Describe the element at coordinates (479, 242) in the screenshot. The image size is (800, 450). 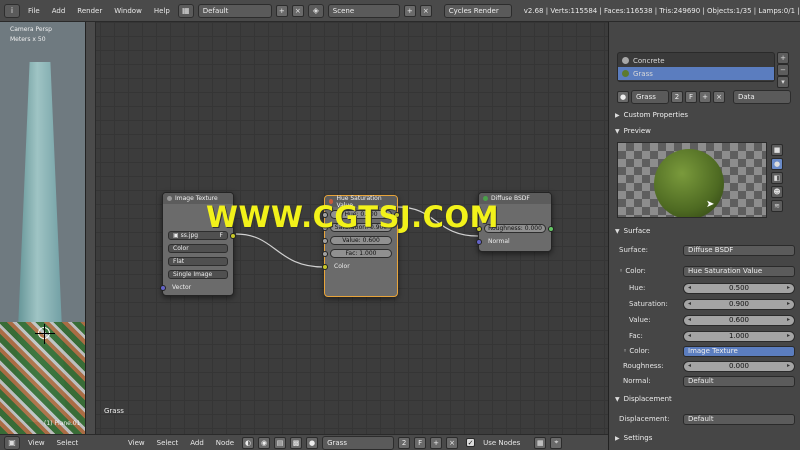
I see `normal-input-socket` at that location.